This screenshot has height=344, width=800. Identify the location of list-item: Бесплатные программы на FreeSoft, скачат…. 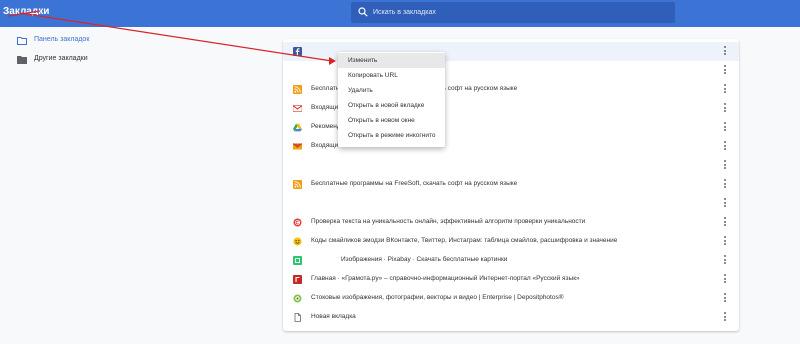
(511, 184).